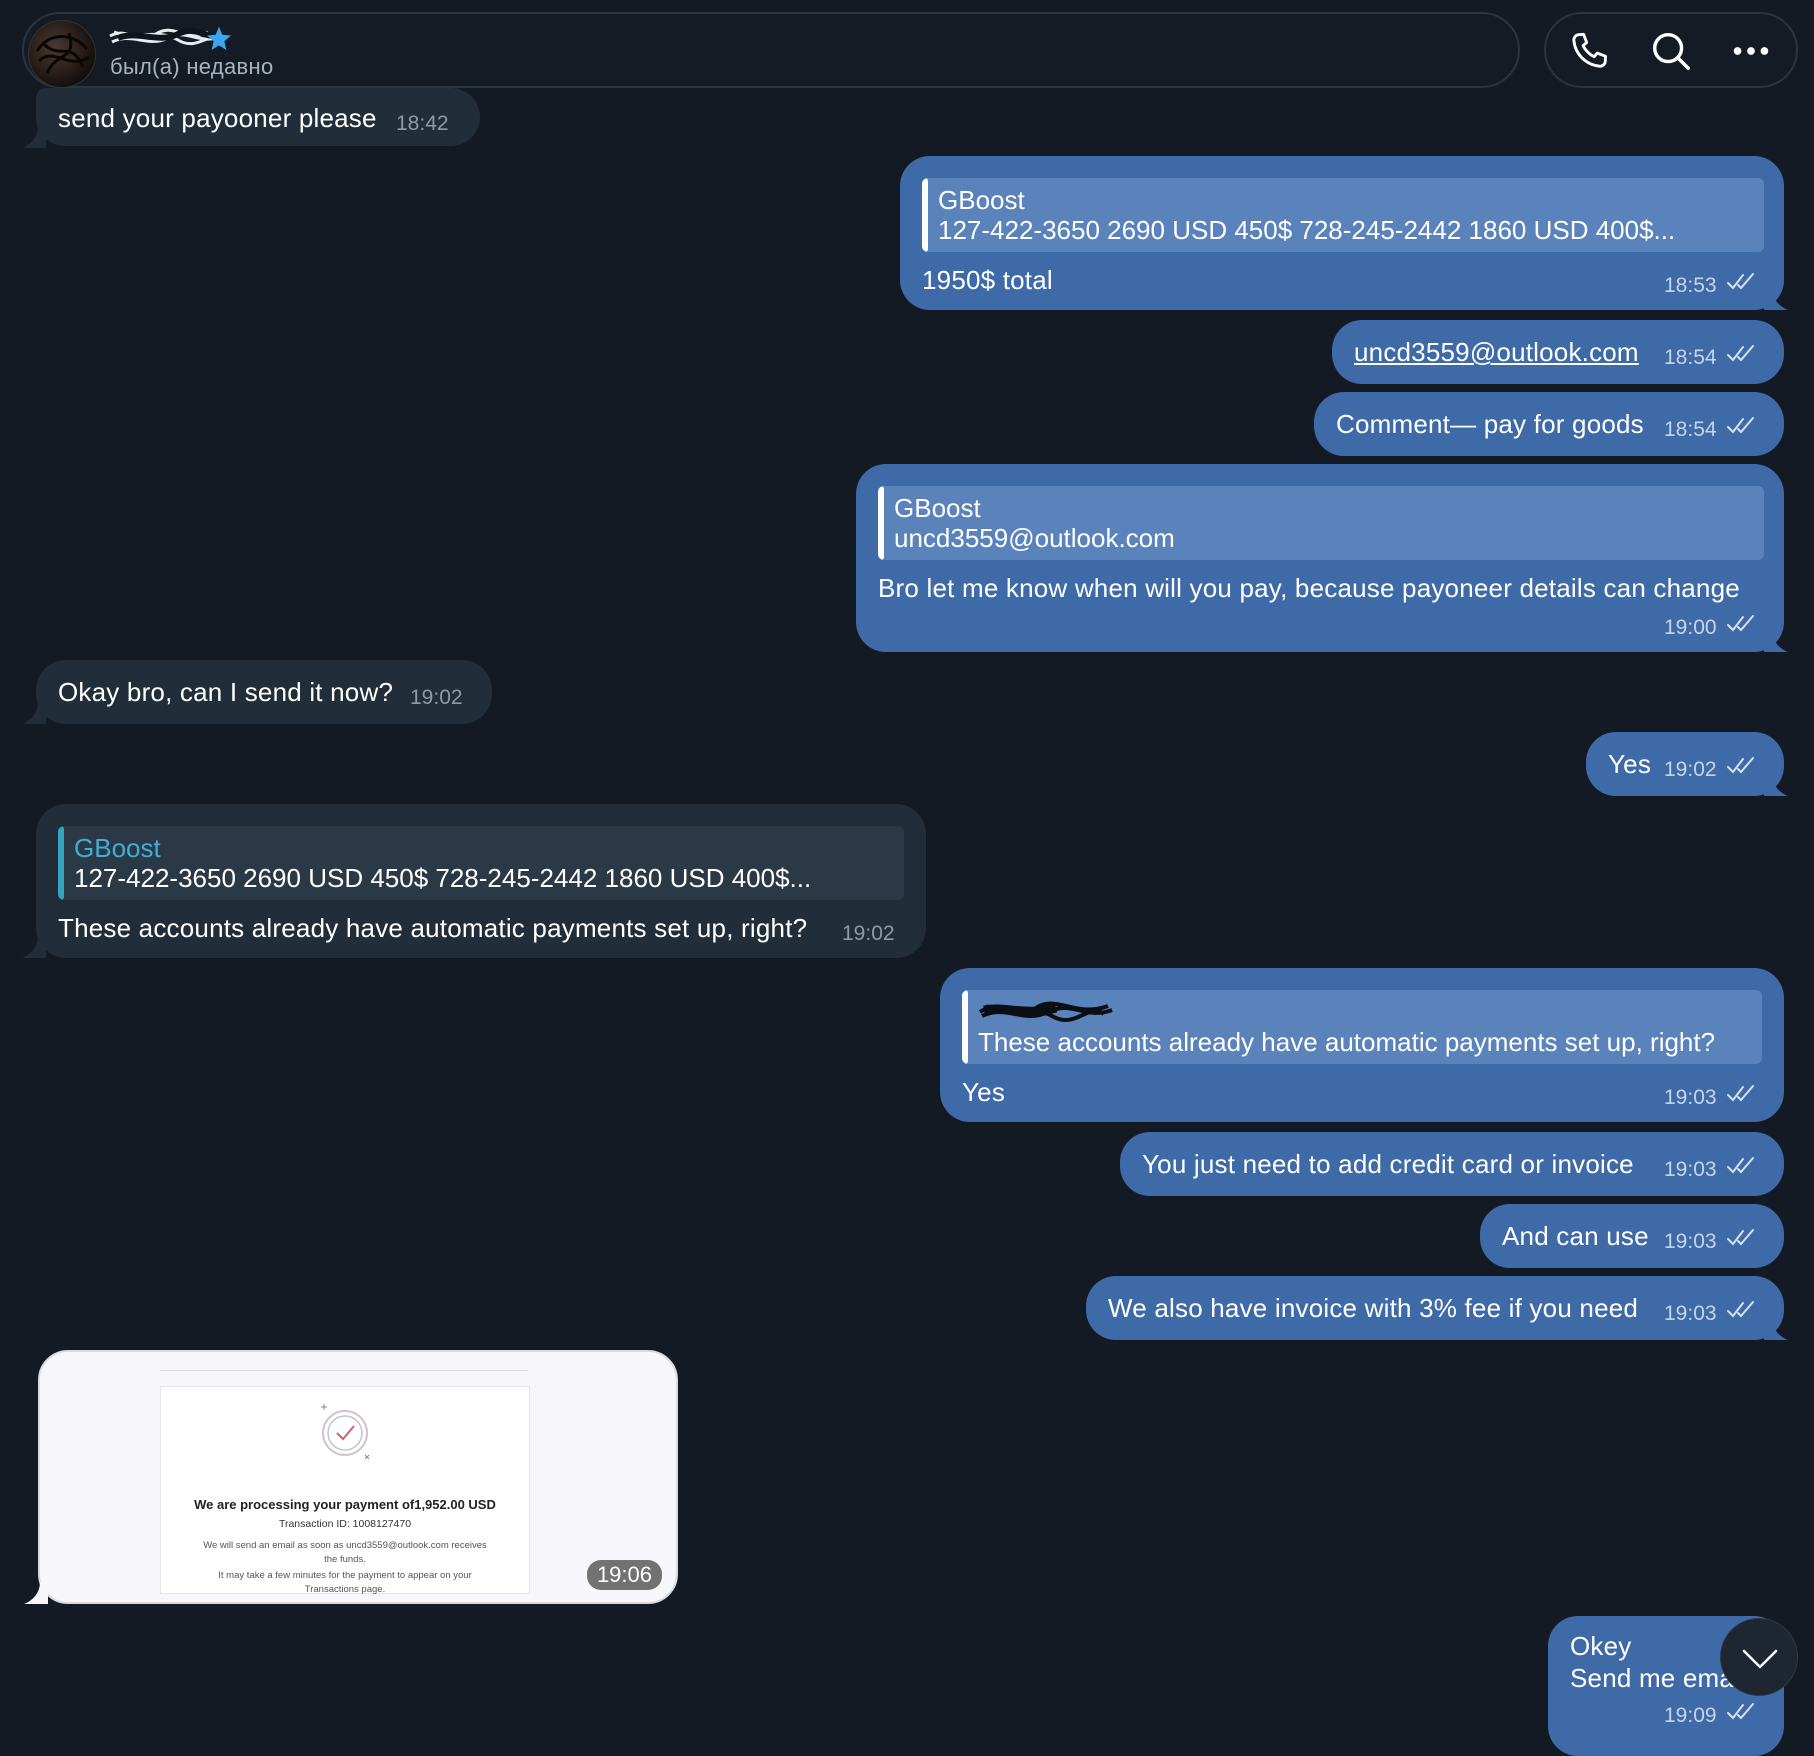 This screenshot has width=1814, height=1756. Describe the element at coordinates (1321, 523) in the screenshot. I see `reply-quote: GBoost uncd3559@outlook.com` at that location.